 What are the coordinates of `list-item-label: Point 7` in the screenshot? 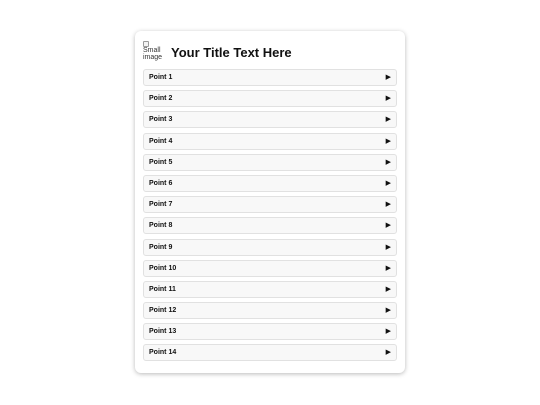 It's located at (161, 205).